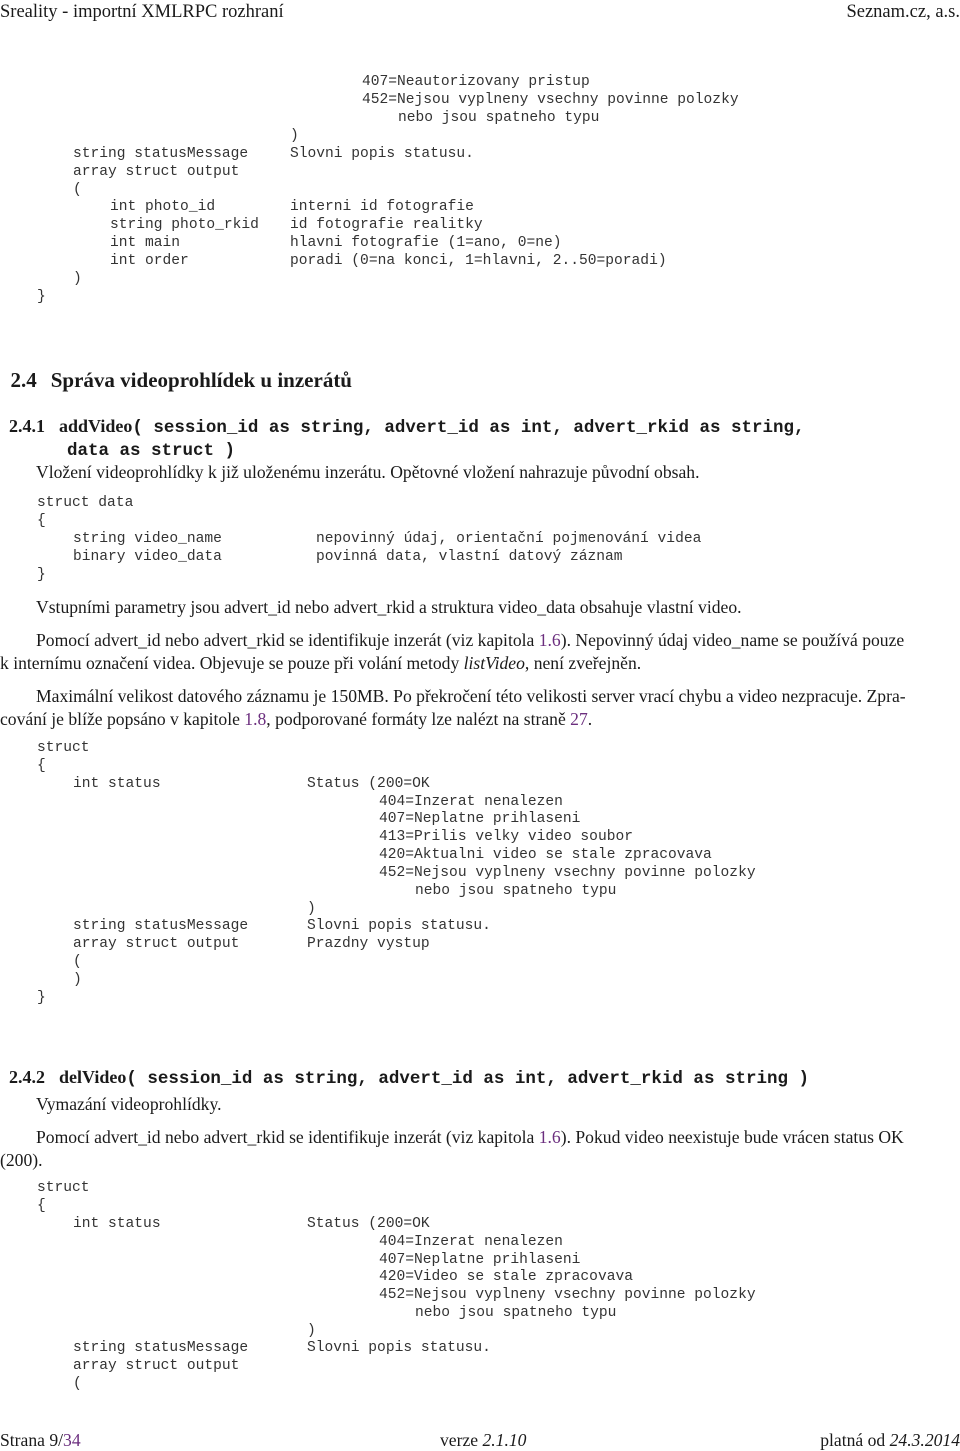 The width and height of the screenshot is (960, 1451). I want to click on valid-label: platná od, so click(855, 1440).